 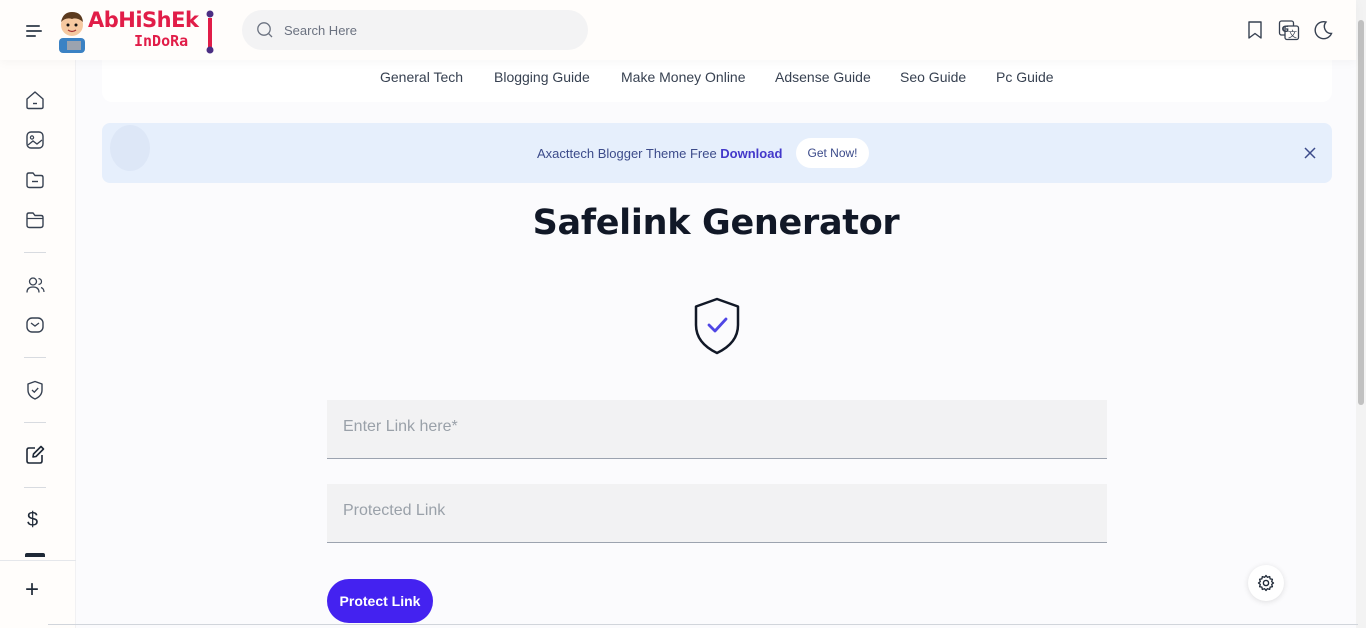 What do you see at coordinates (933, 77) in the screenshot?
I see `nav-item-seo-guide: Seo Guide` at bounding box center [933, 77].